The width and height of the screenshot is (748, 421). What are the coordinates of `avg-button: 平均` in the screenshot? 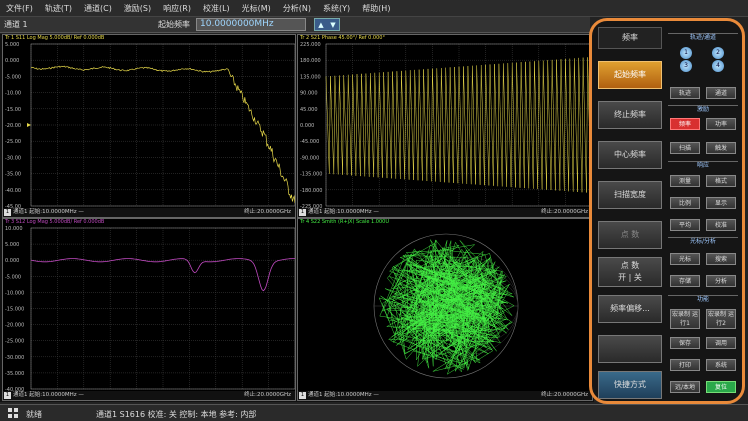 It's located at (685, 225).